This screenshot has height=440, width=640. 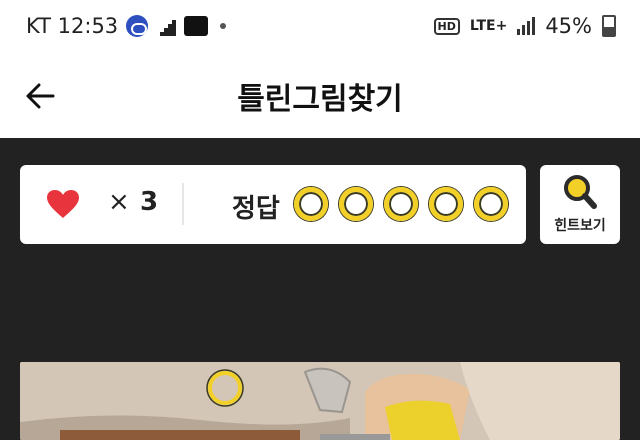 I want to click on score-card: × 3 정답, so click(x=273, y=204).